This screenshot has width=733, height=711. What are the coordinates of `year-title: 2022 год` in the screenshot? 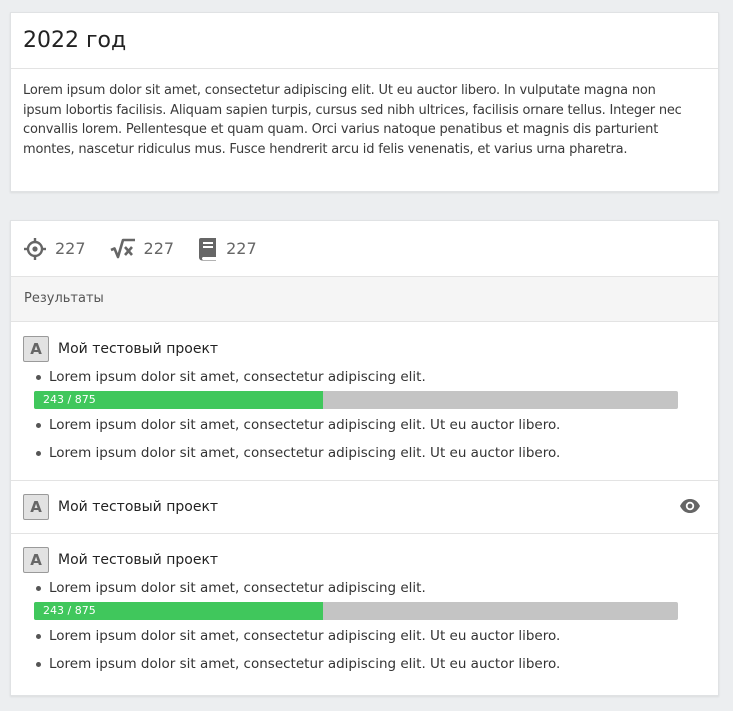 It's located at (75, 40).